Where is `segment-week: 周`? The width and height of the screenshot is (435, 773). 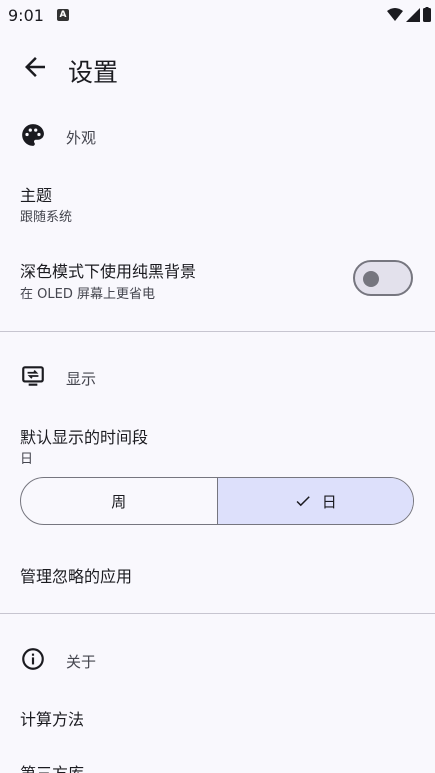 segment-week: 周 is located at coordinates (119, 501).